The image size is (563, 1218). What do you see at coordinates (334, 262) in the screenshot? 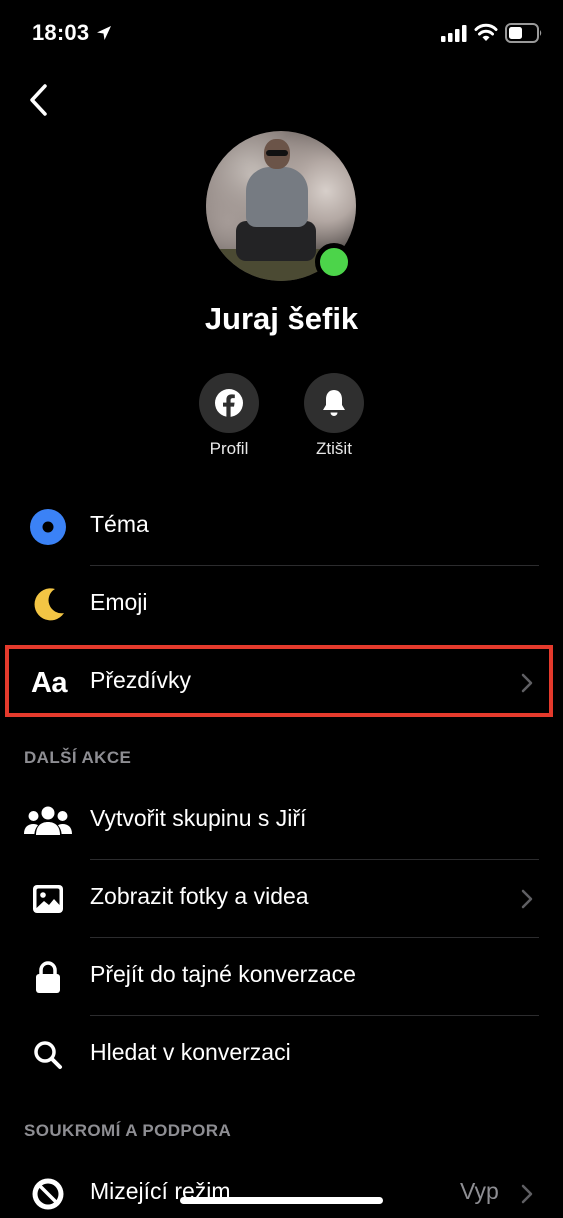
I see `online-status-dot` at bounding box center [334, 262].